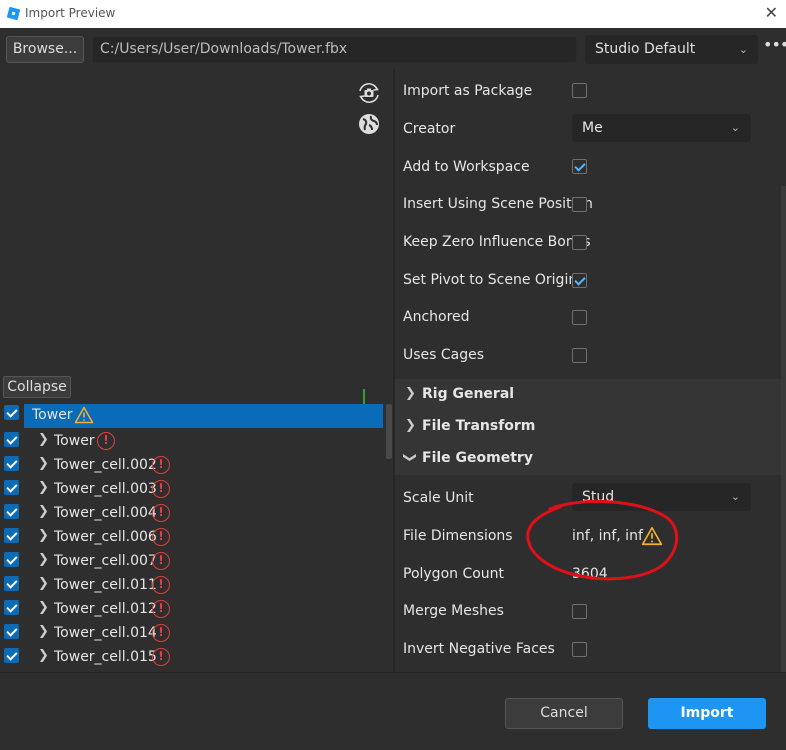  What do you see at coordinates (105, 561) in the screenshot?
I see `tree-row-label: Tower_cell.007` at bounding box center [105, 561].